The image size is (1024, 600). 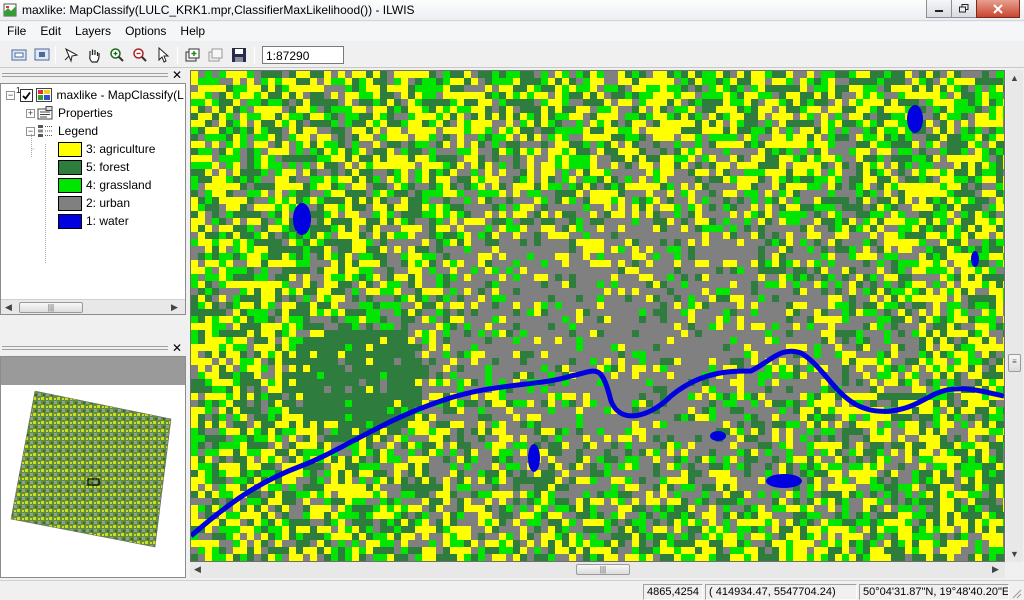 I want to click on overview-button, so click(x=42, y=55).